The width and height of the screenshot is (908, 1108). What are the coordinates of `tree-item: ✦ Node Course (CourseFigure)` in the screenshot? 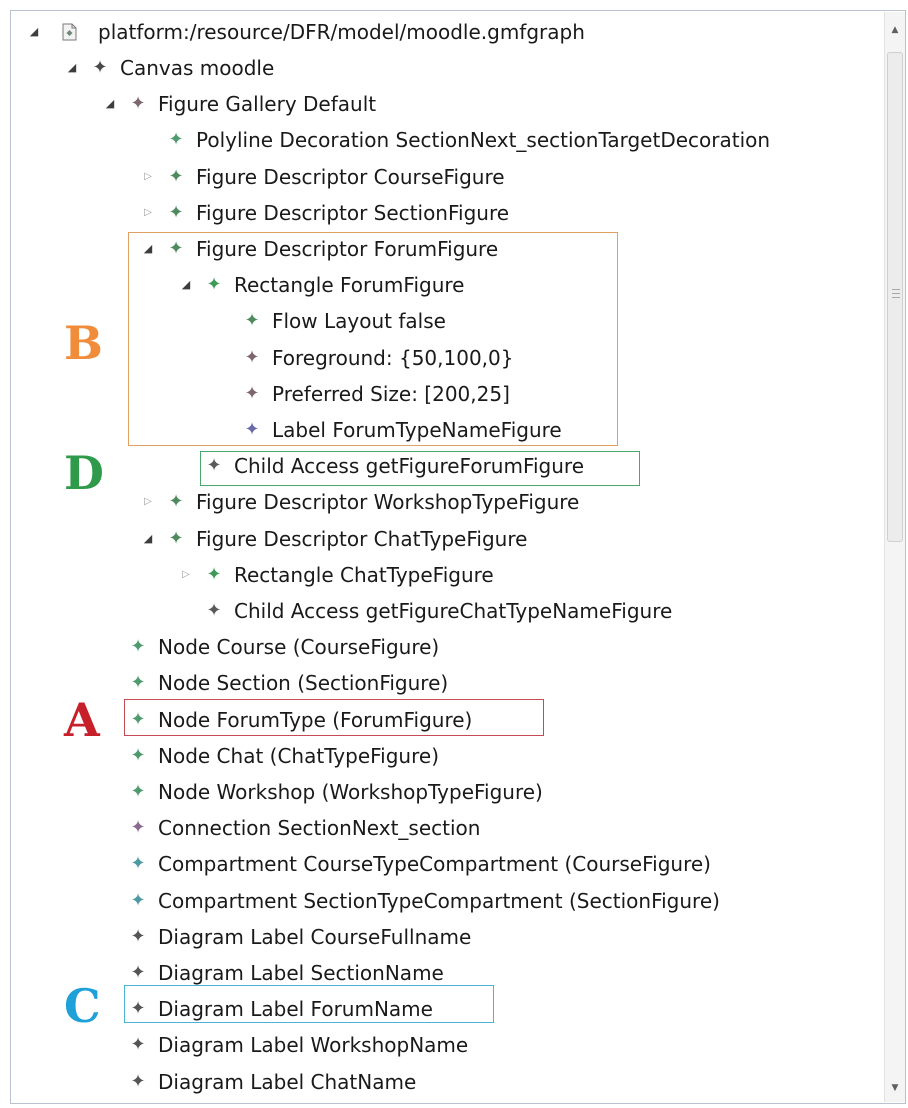 It's located at (440, 647).